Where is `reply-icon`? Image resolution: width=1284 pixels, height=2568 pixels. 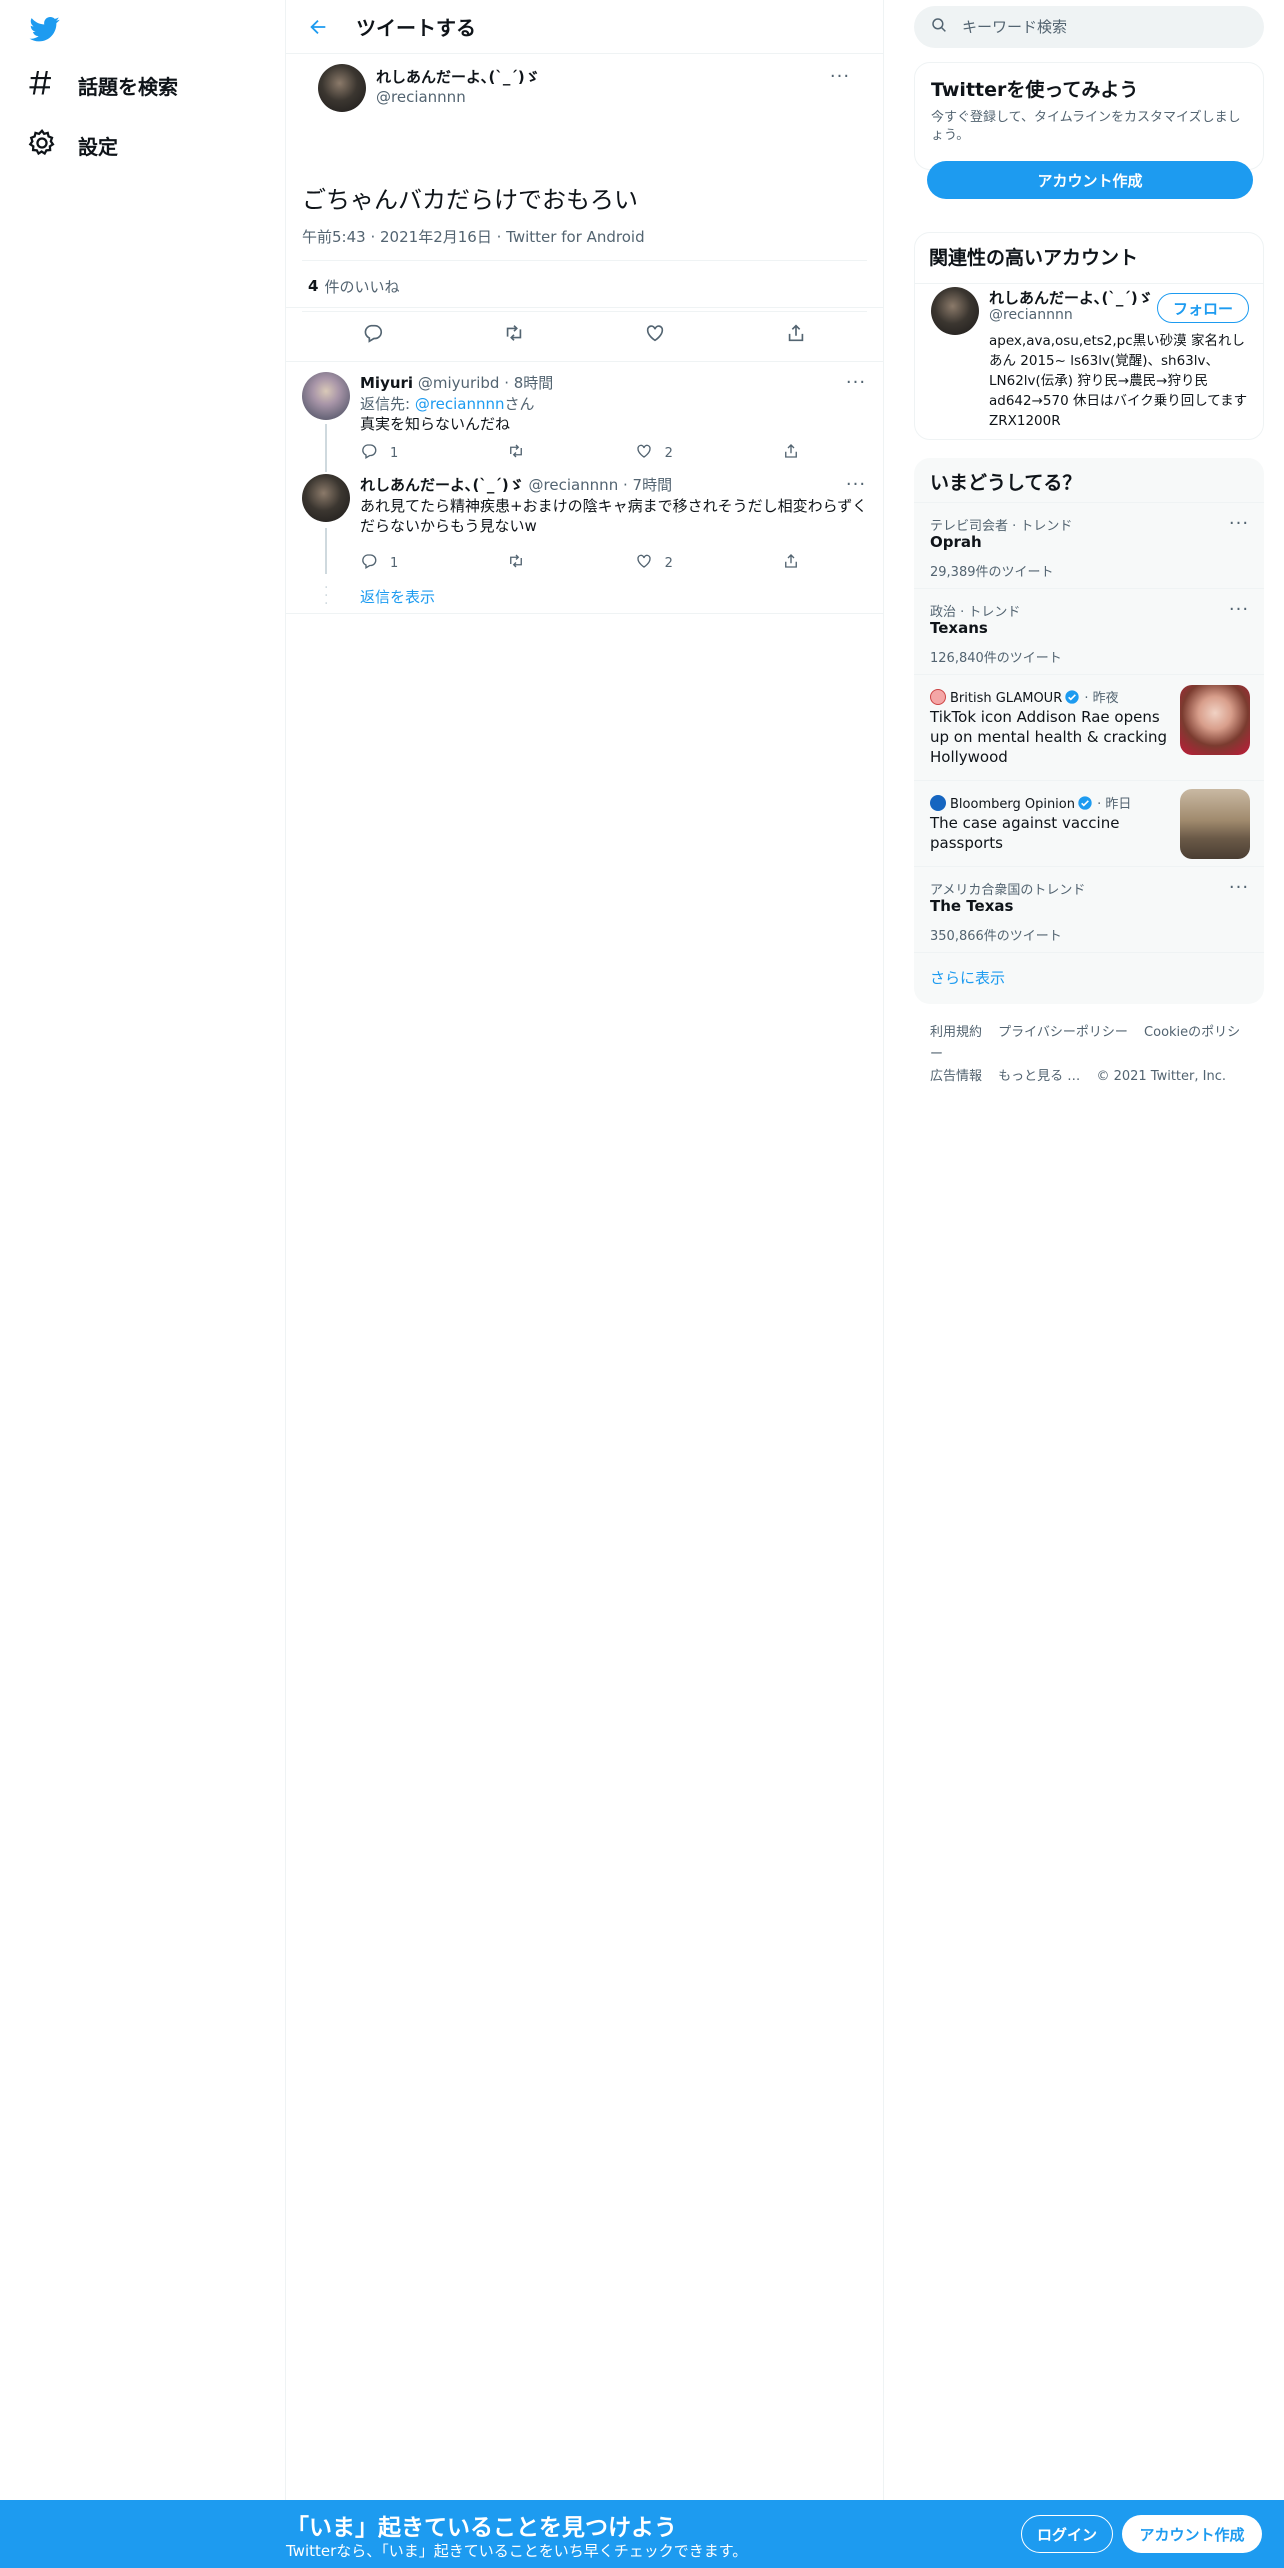 reply-icon is located at coordinates (373, 335).